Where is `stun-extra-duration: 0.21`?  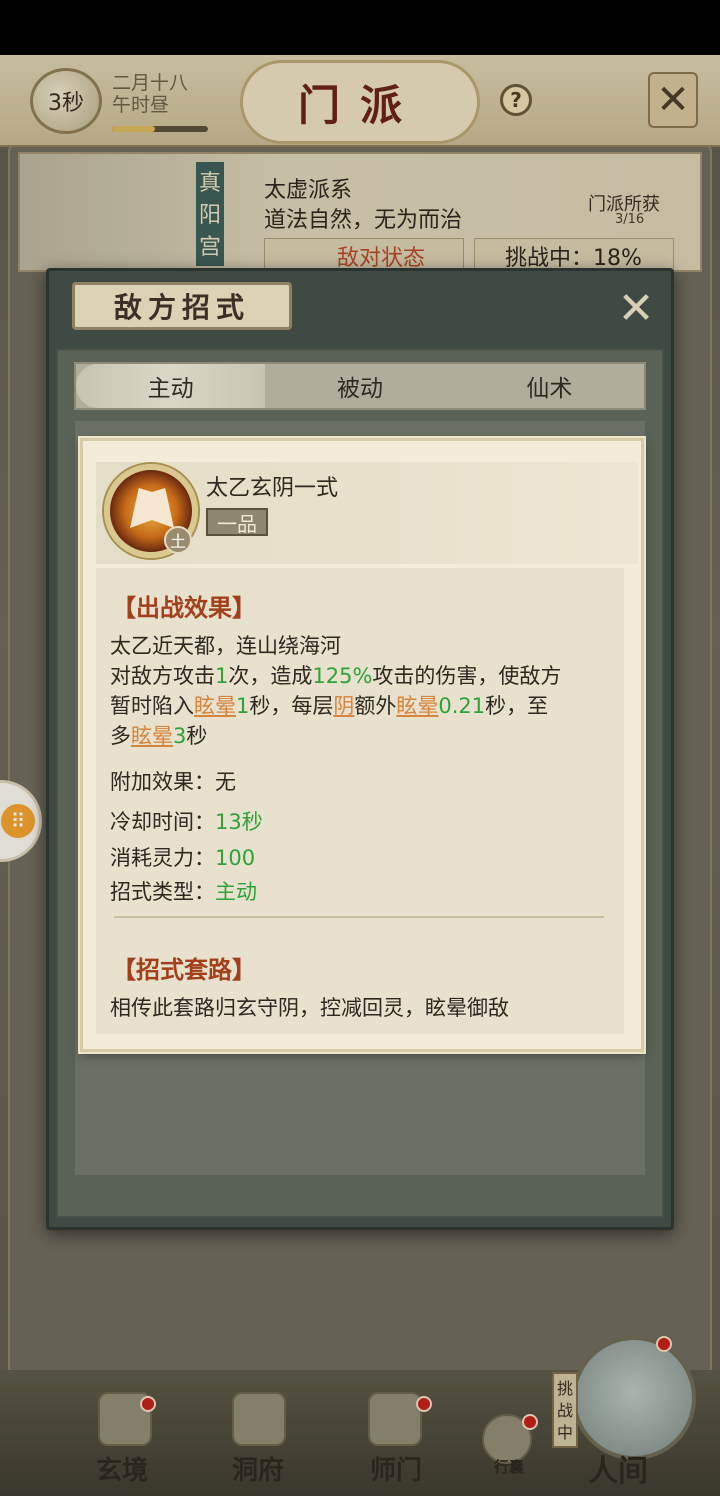 stun-extra-duration: 0.21 is located at coordinates (462, 706).